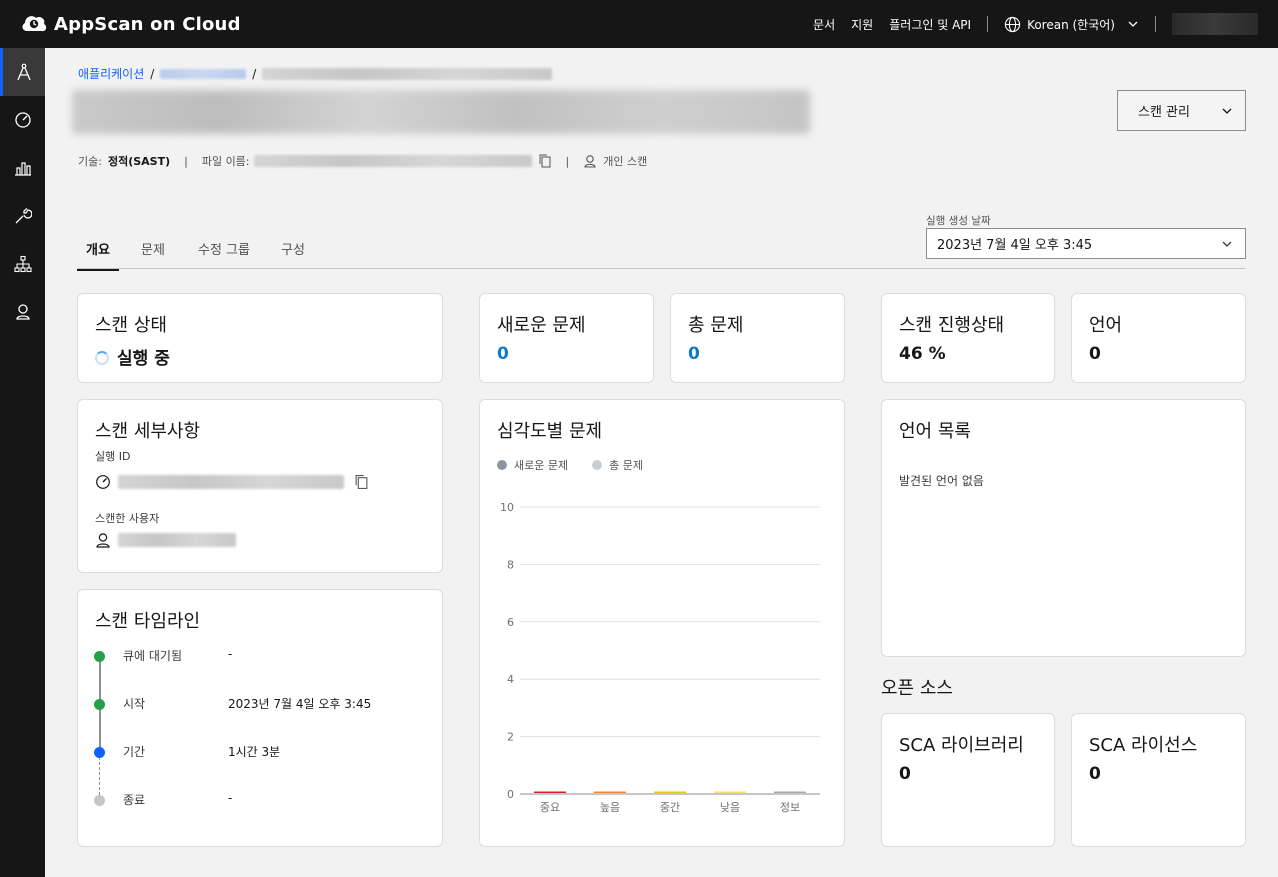 This screenshot has height=877, width=1278. What do you see at coordinates (293, 253) in the screenshot?
I see `tab-configuration: 구성` at bounding box center [293, 253].